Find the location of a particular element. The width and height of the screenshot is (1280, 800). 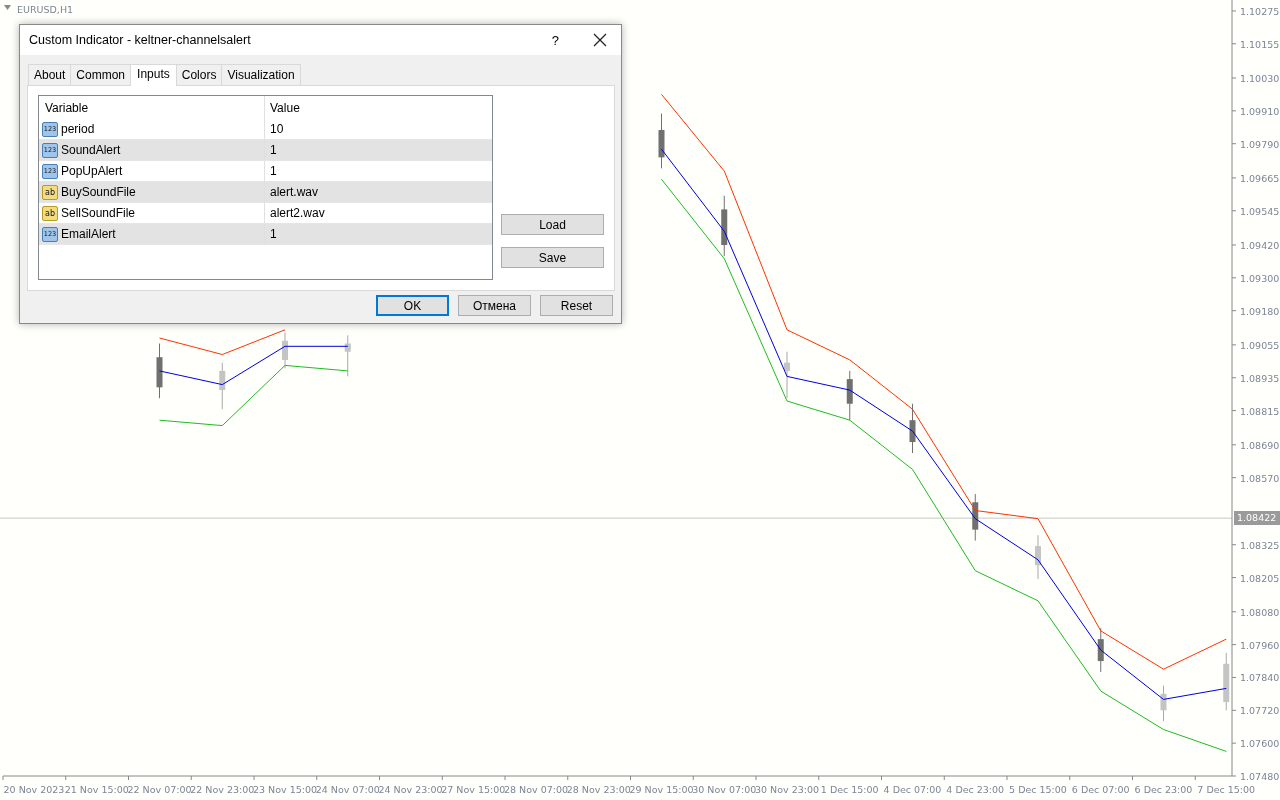

price-label: 1.08815 is located at coordinates (1260, 411).